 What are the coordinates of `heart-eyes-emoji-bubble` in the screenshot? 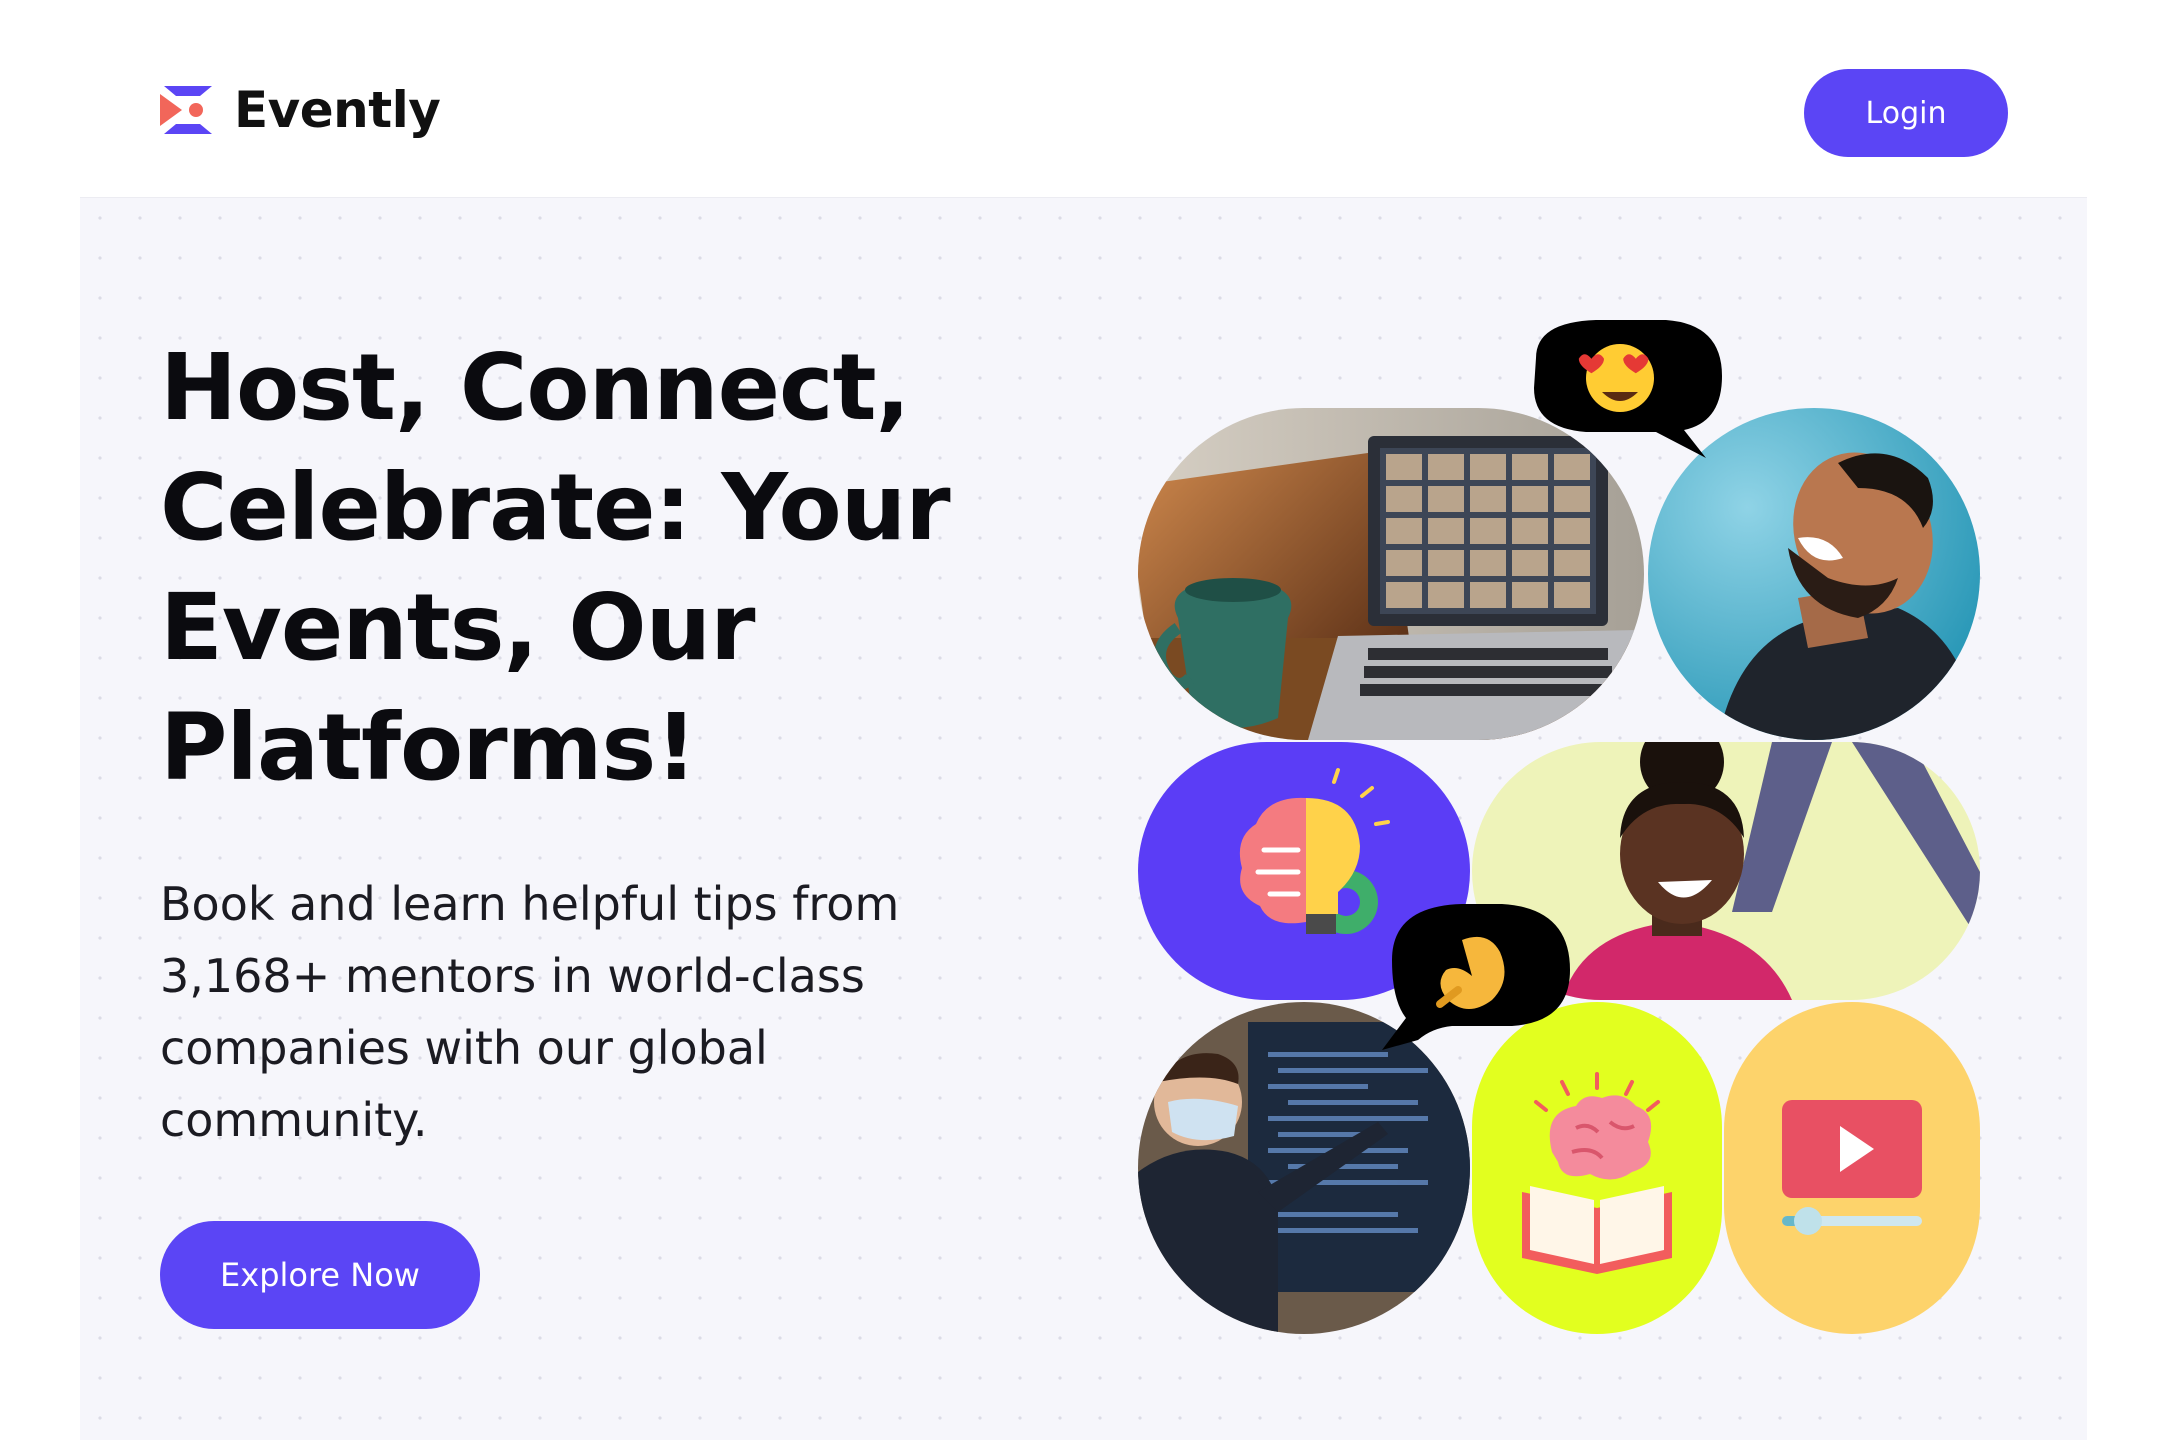 It's located at (1621, 393).